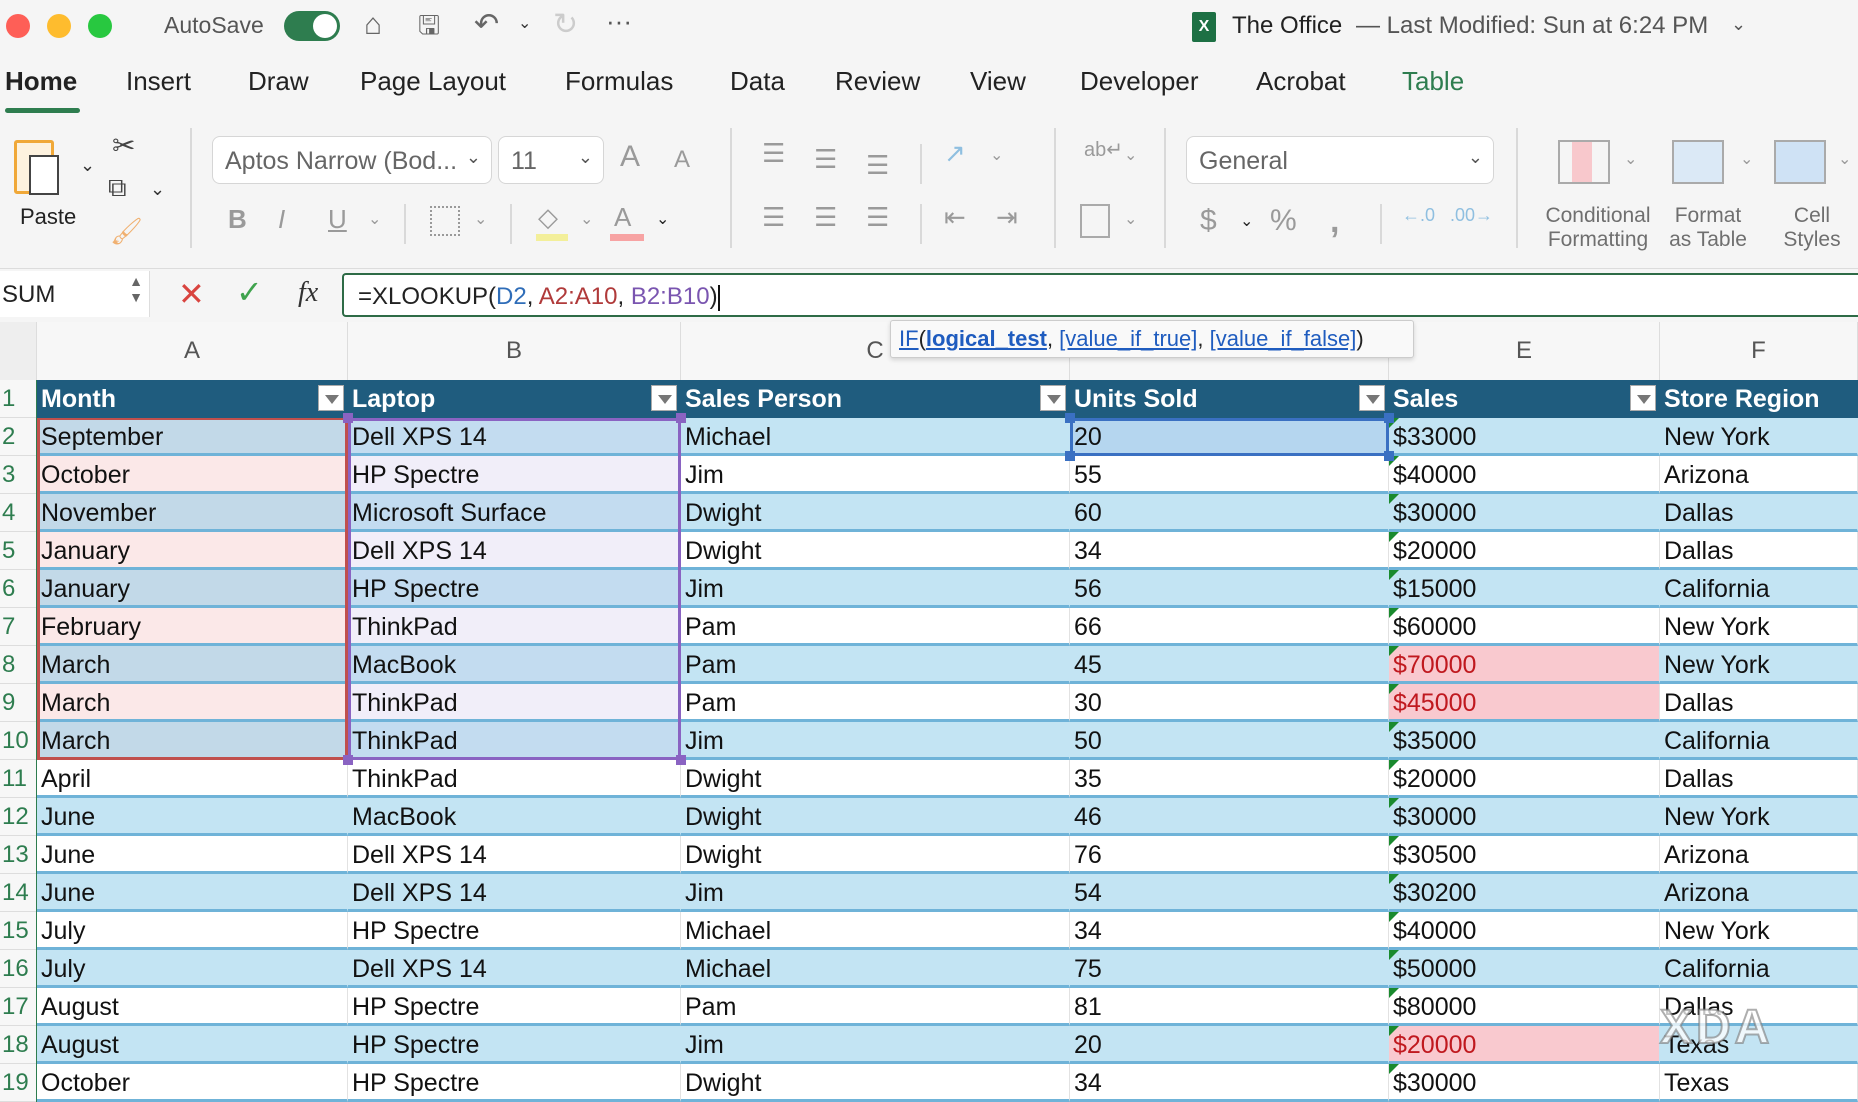  Describe the element at coordinates (18, 779) in the screenshot. I see `row-header: 11` at that location.